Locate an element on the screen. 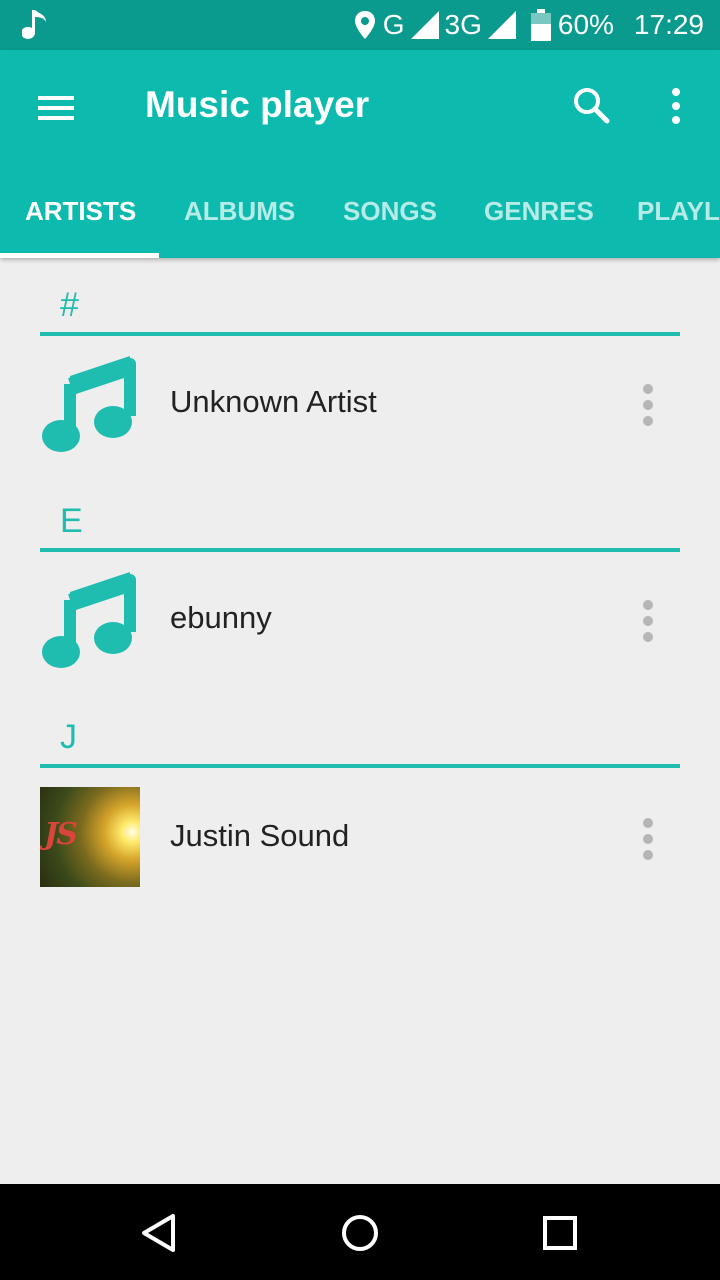  artist-name: ebunny is located at coordinates (221, 617).